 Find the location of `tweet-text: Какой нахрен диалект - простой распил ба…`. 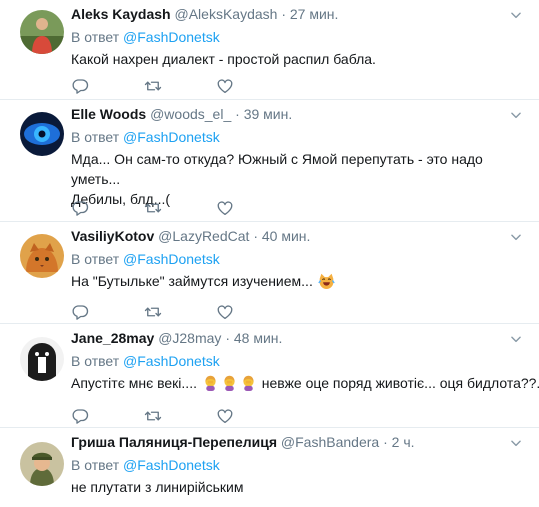

tweet-text: Какой нахрен диалект - простой распил ба… is located at coordinates (223, 59).